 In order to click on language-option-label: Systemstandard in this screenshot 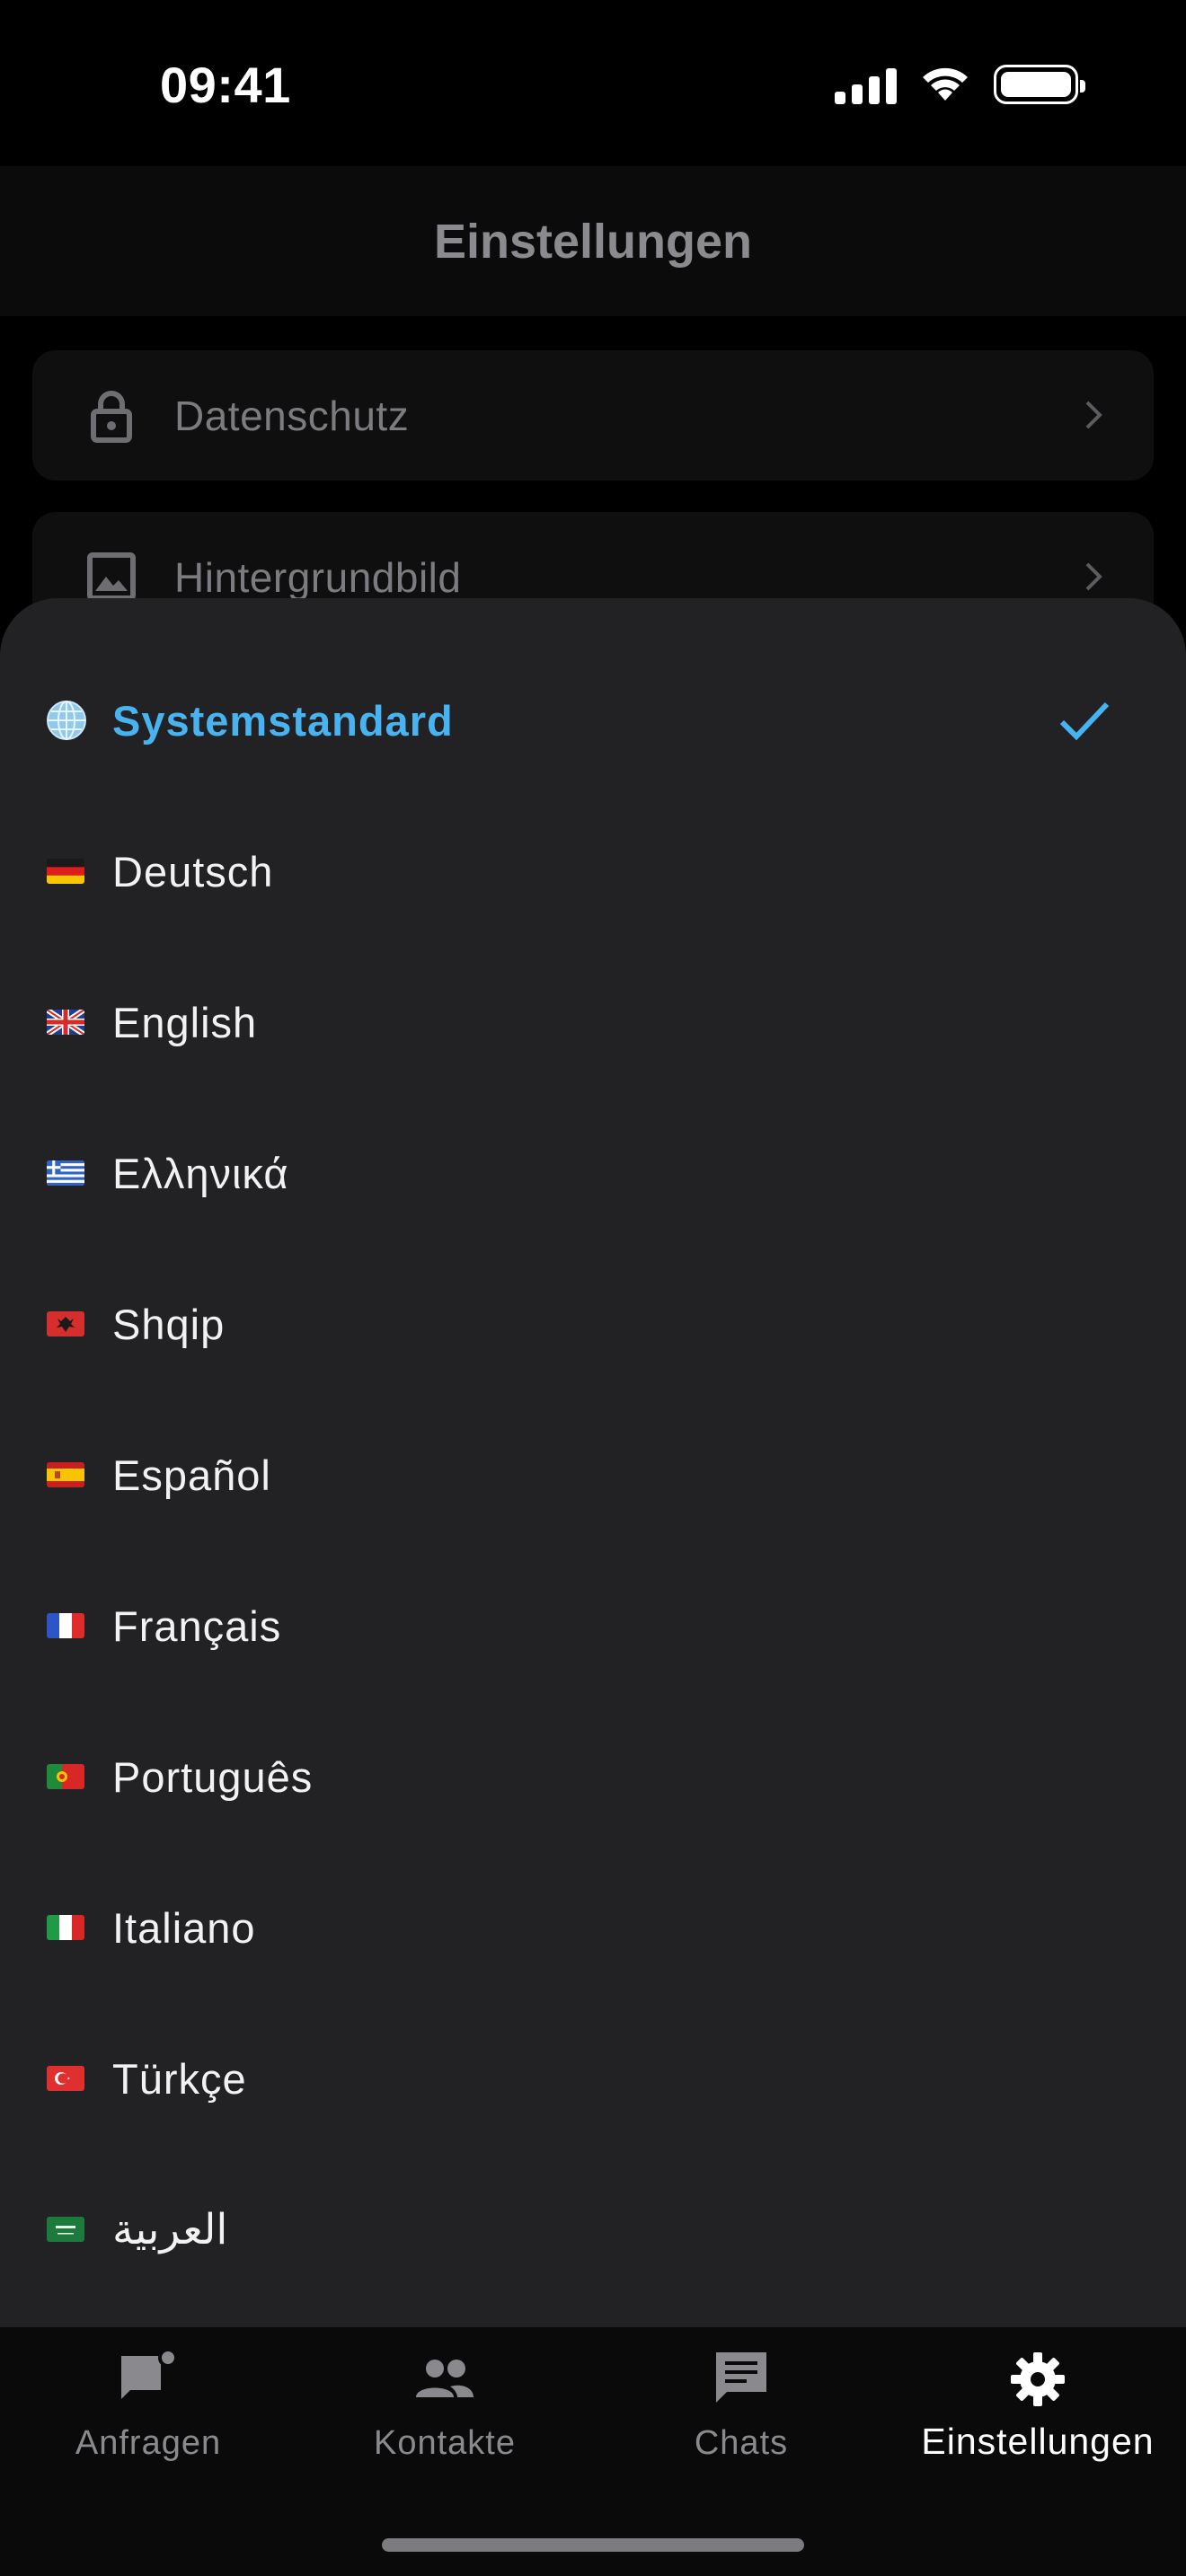, I will do `click(283, 720)`.